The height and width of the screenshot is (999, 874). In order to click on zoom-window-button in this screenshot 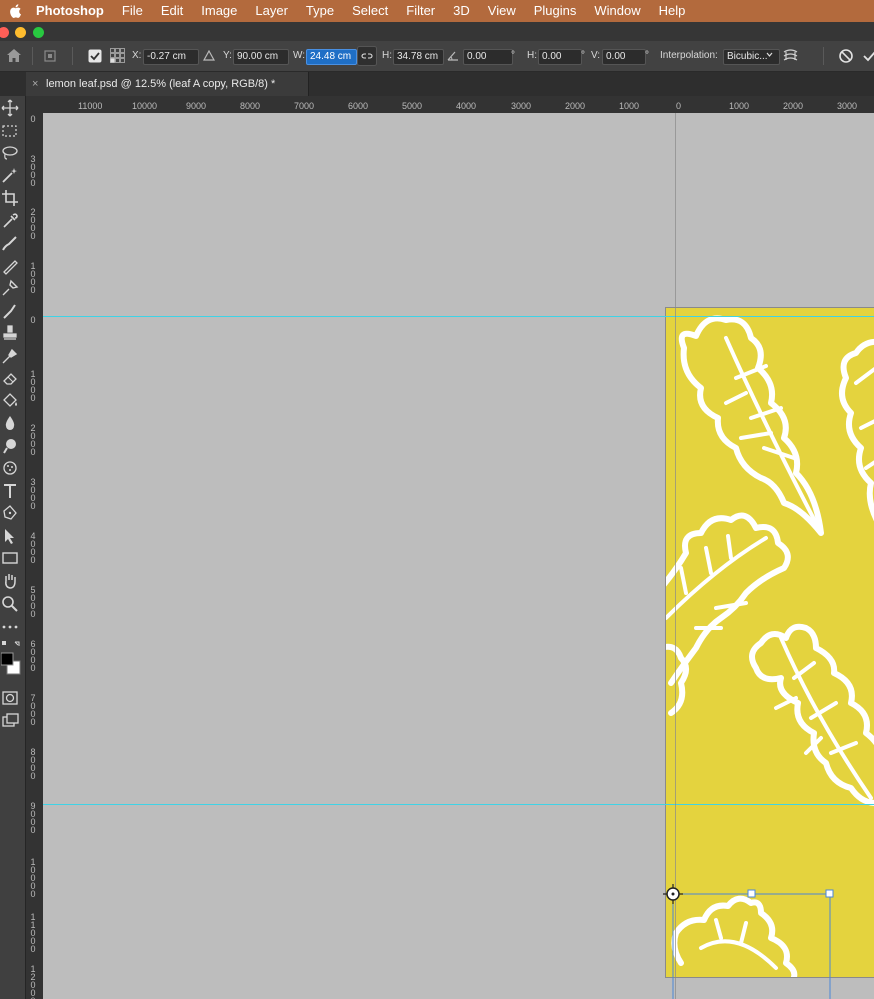, I will do `click(38, 32)`.